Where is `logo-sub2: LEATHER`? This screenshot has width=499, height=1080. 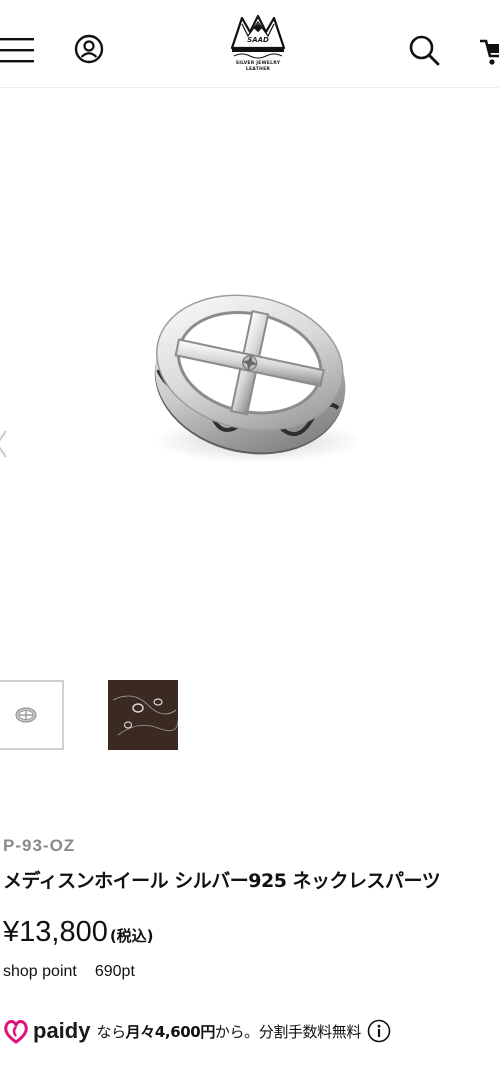 logo-sub2: LEATHER is located at coordinates (258, 69).